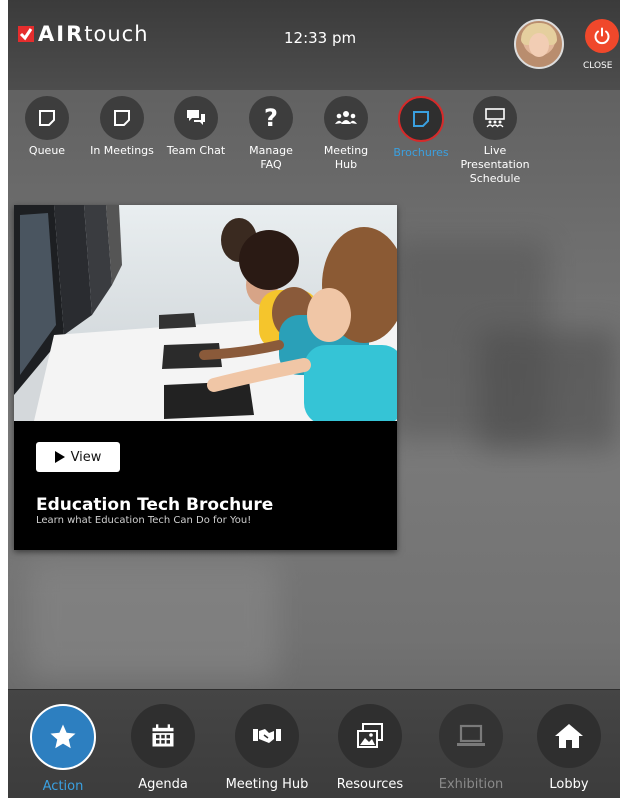 The image size is (622, 798). I want to click on handshake-icon, so click(267, 736).